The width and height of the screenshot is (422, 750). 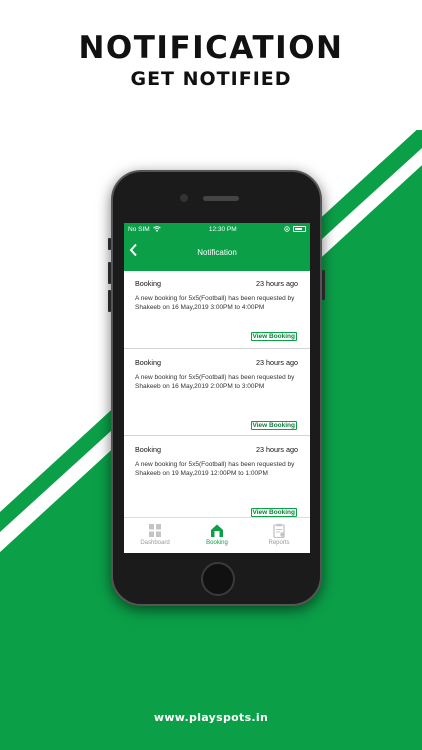 What do you see at coordinates (155, 543) in the screenshot?
I see `tab-label: Dashboard` at bounding box center [155, 543].